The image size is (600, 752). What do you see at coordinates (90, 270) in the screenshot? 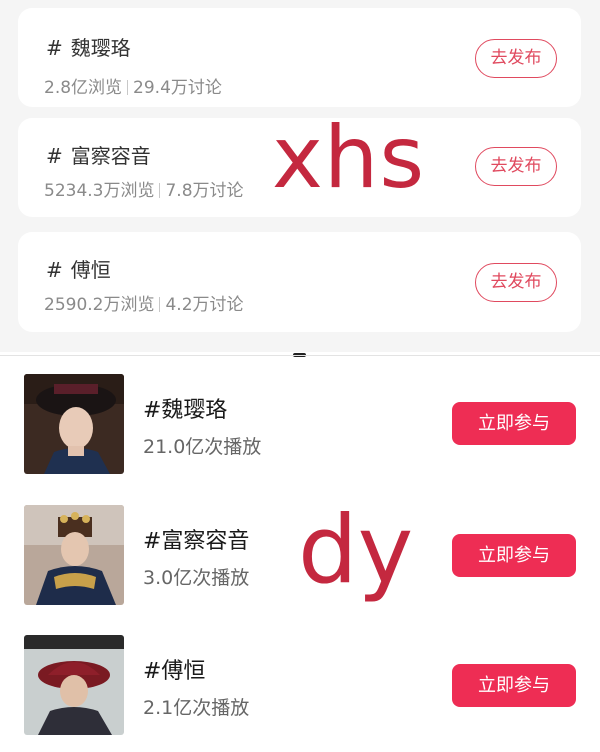
I see `topic-name: 傅恒` at bounding box center [90, 270].